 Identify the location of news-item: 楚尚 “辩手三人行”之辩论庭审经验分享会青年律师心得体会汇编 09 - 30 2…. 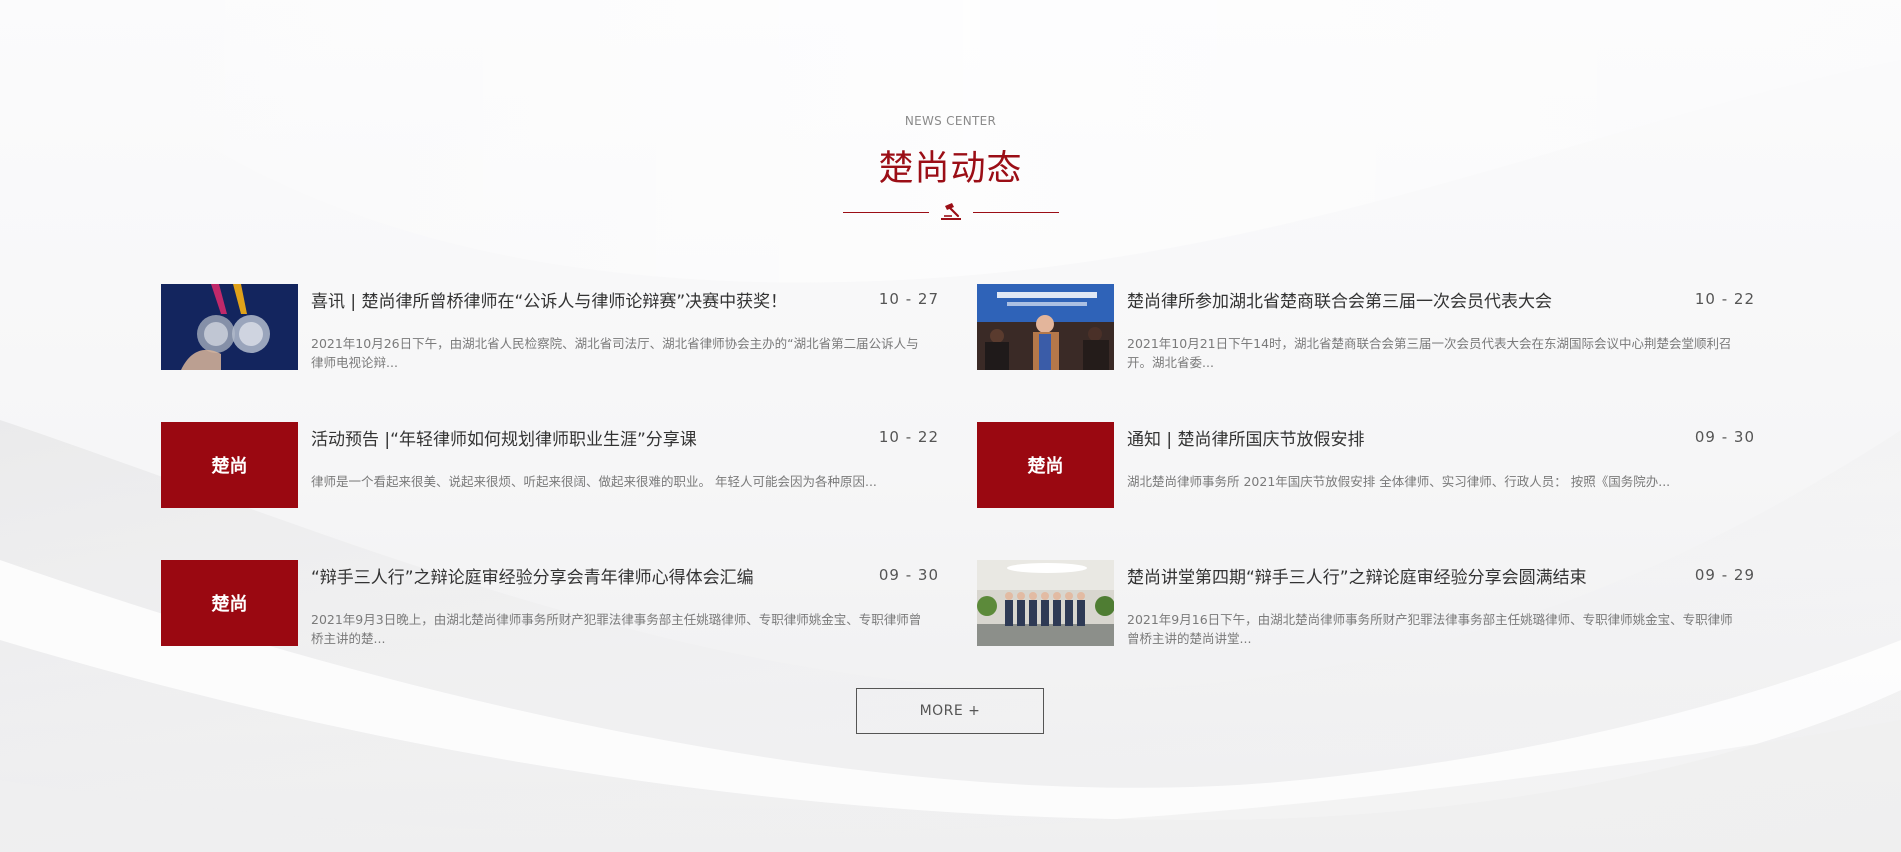
(555, 603).